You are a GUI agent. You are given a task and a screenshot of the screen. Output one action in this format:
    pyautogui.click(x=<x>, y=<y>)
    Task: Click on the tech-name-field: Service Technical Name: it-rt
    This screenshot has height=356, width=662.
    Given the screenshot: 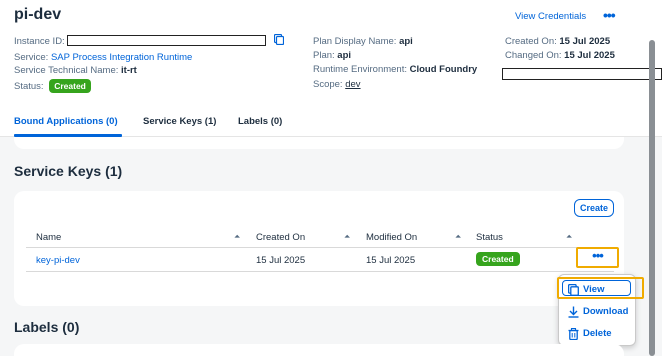 What is the action you would take?
    pyautogui.click(x=75, y=70)
    